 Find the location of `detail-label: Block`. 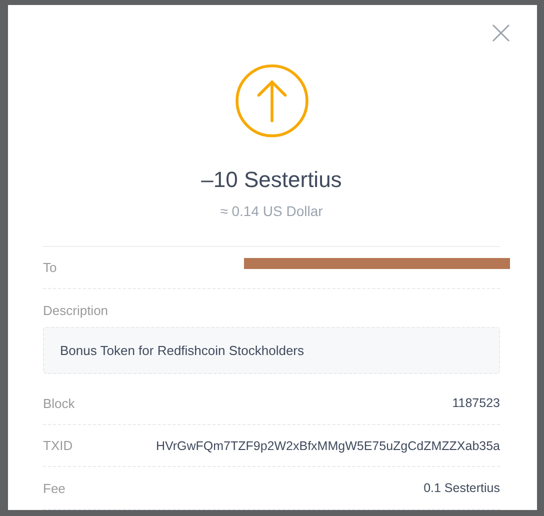

detail-label: Block is located at coordinates (59, 403).